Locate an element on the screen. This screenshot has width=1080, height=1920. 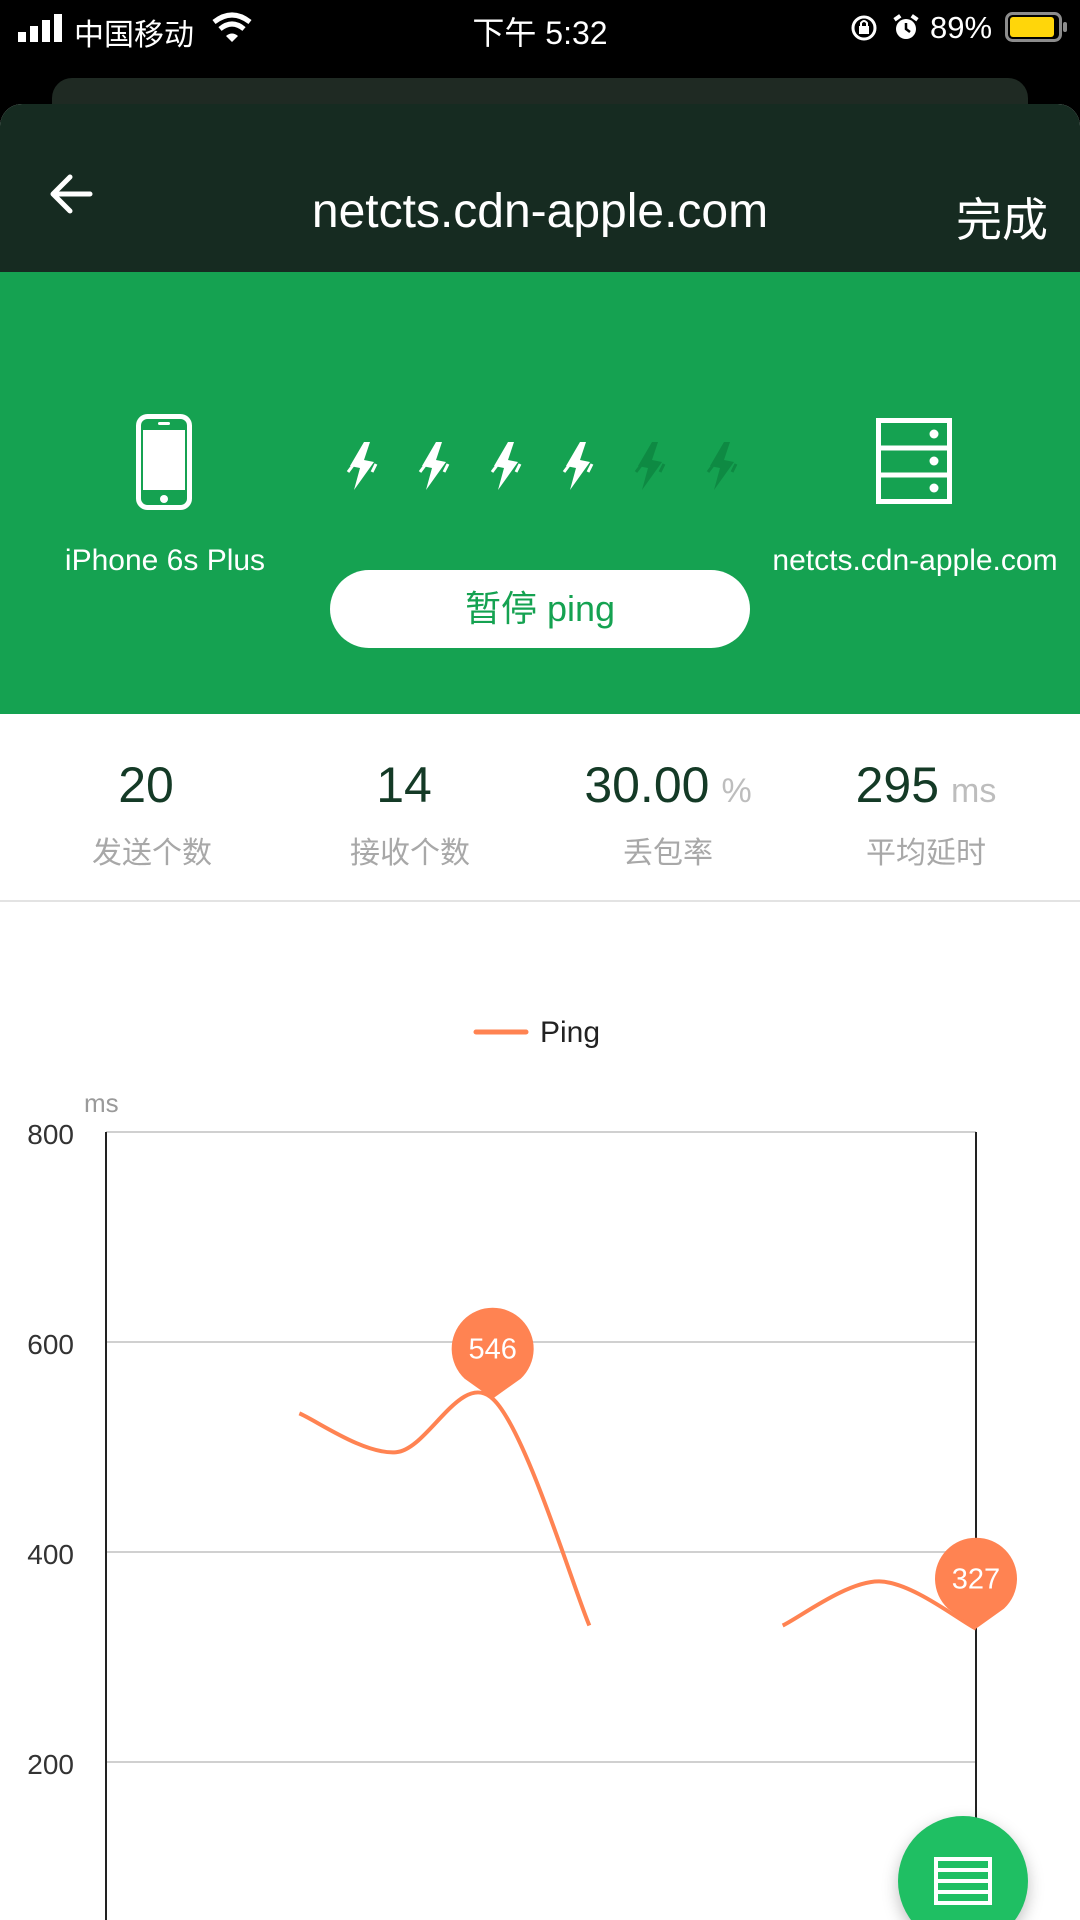
server-icon is located at coordinates (914, 461).